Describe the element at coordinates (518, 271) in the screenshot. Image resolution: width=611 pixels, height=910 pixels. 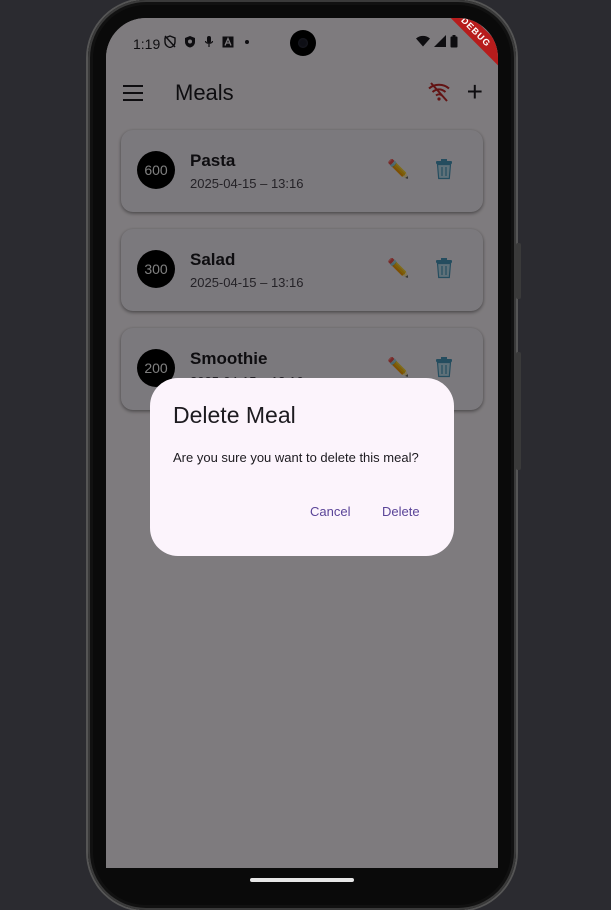
I see `power-button` at that location.